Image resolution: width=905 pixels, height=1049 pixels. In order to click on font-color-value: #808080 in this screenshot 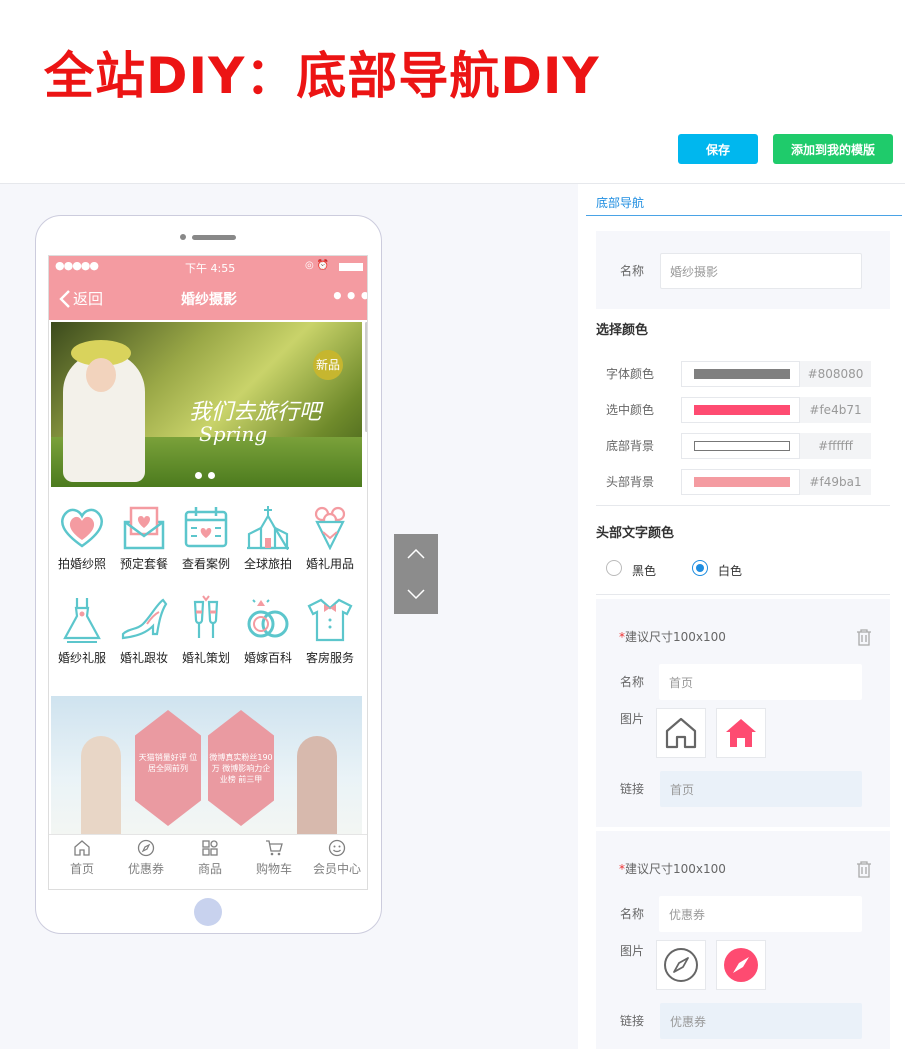, I will do `click(835, 374)`.